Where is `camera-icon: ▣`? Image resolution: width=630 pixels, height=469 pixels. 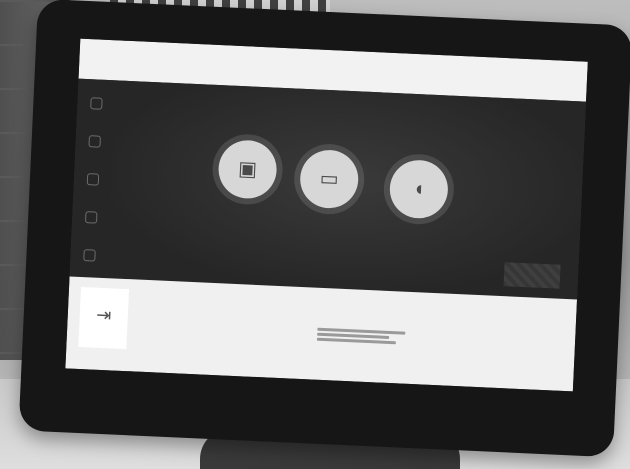
camera-icon: ▣ is located at coordinates (247, 169).